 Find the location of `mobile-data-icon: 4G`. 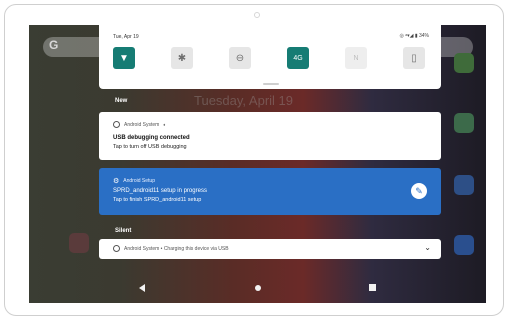

mobile-data-icon: 4G is located at coordinates (298, 58).